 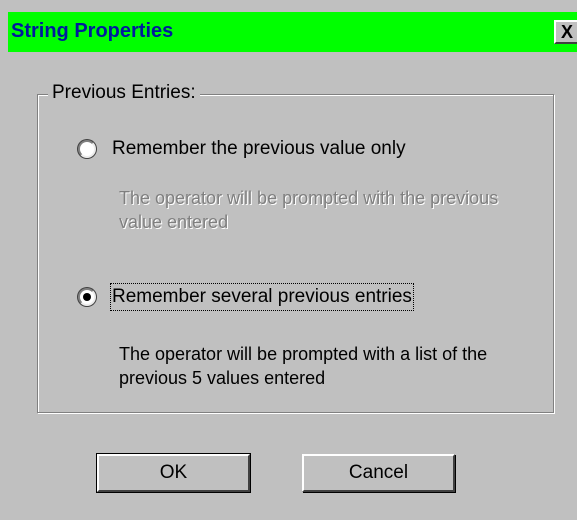 I want to click on radio-button-previous-value-only, so click(x=87, y=149).